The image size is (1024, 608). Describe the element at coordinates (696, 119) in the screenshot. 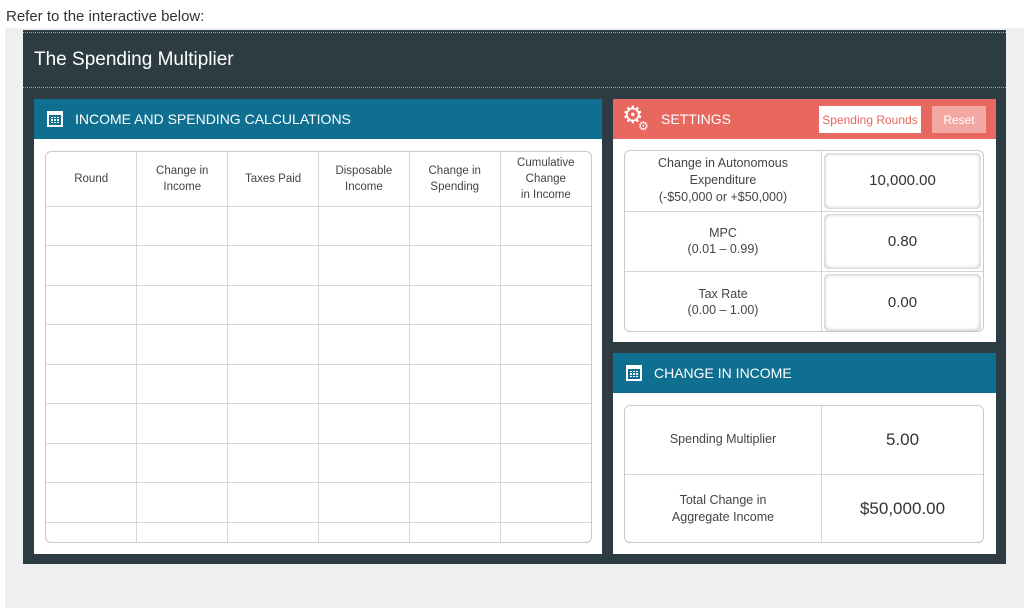

I see `settings-title: SETTINGS` at that location.